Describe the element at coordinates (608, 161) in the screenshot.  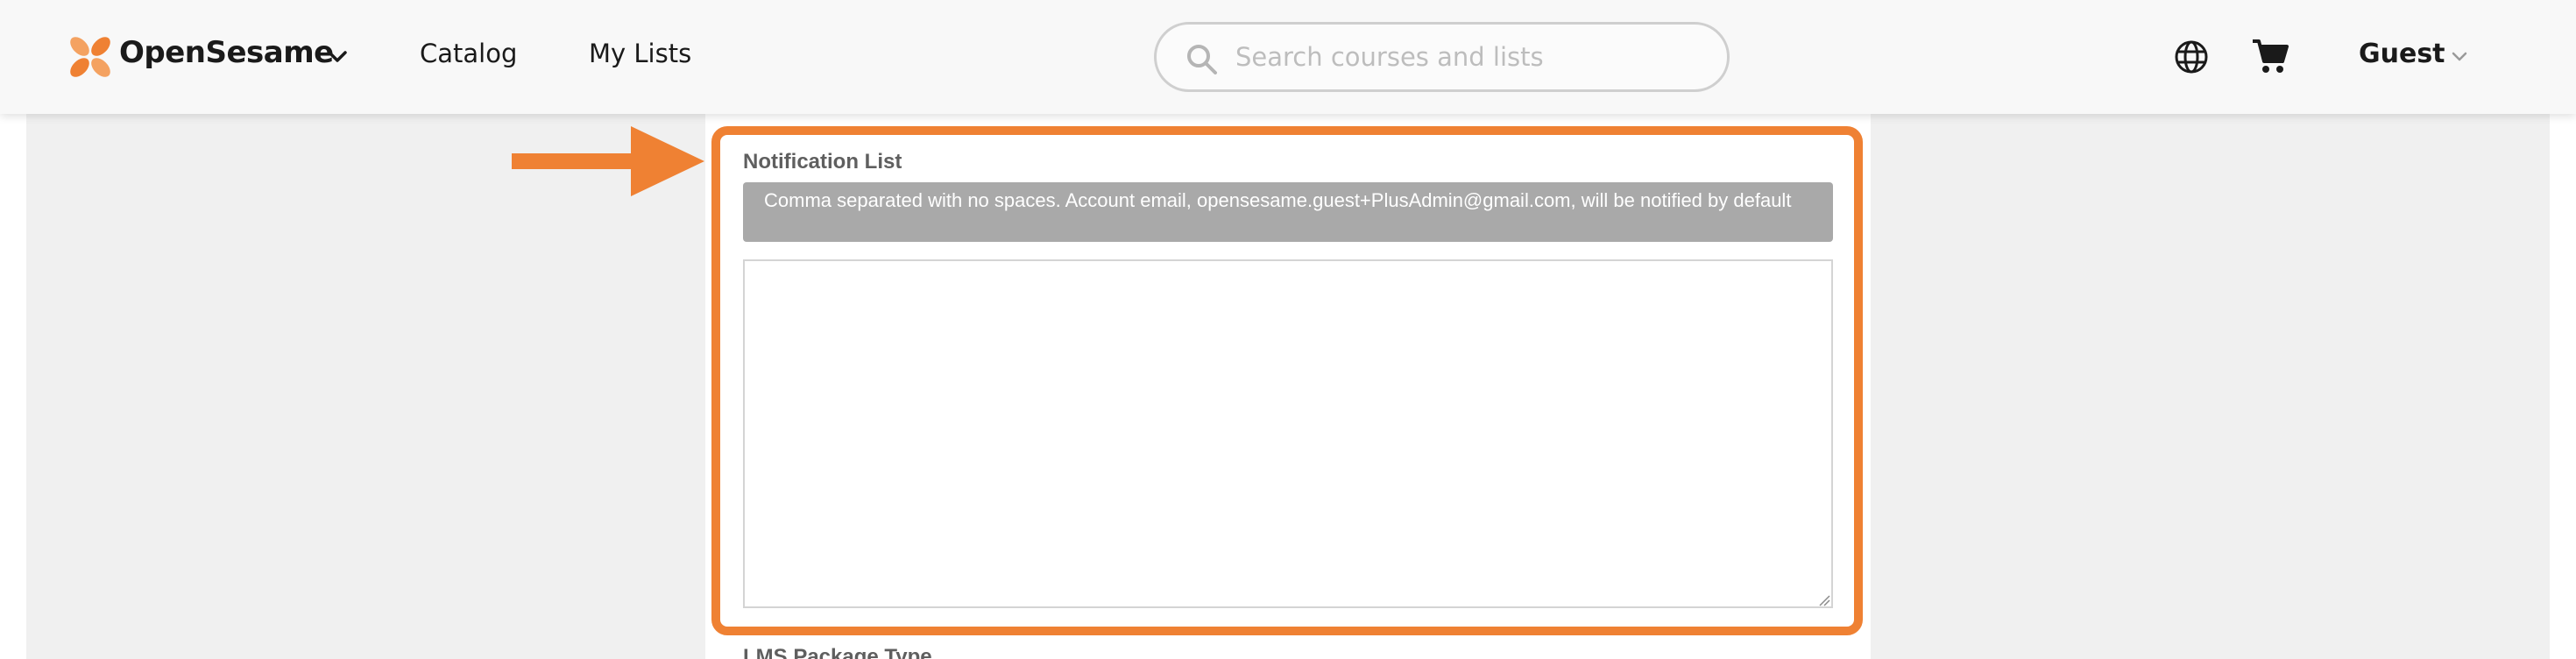
I see `arrow-right-icon` at that location.